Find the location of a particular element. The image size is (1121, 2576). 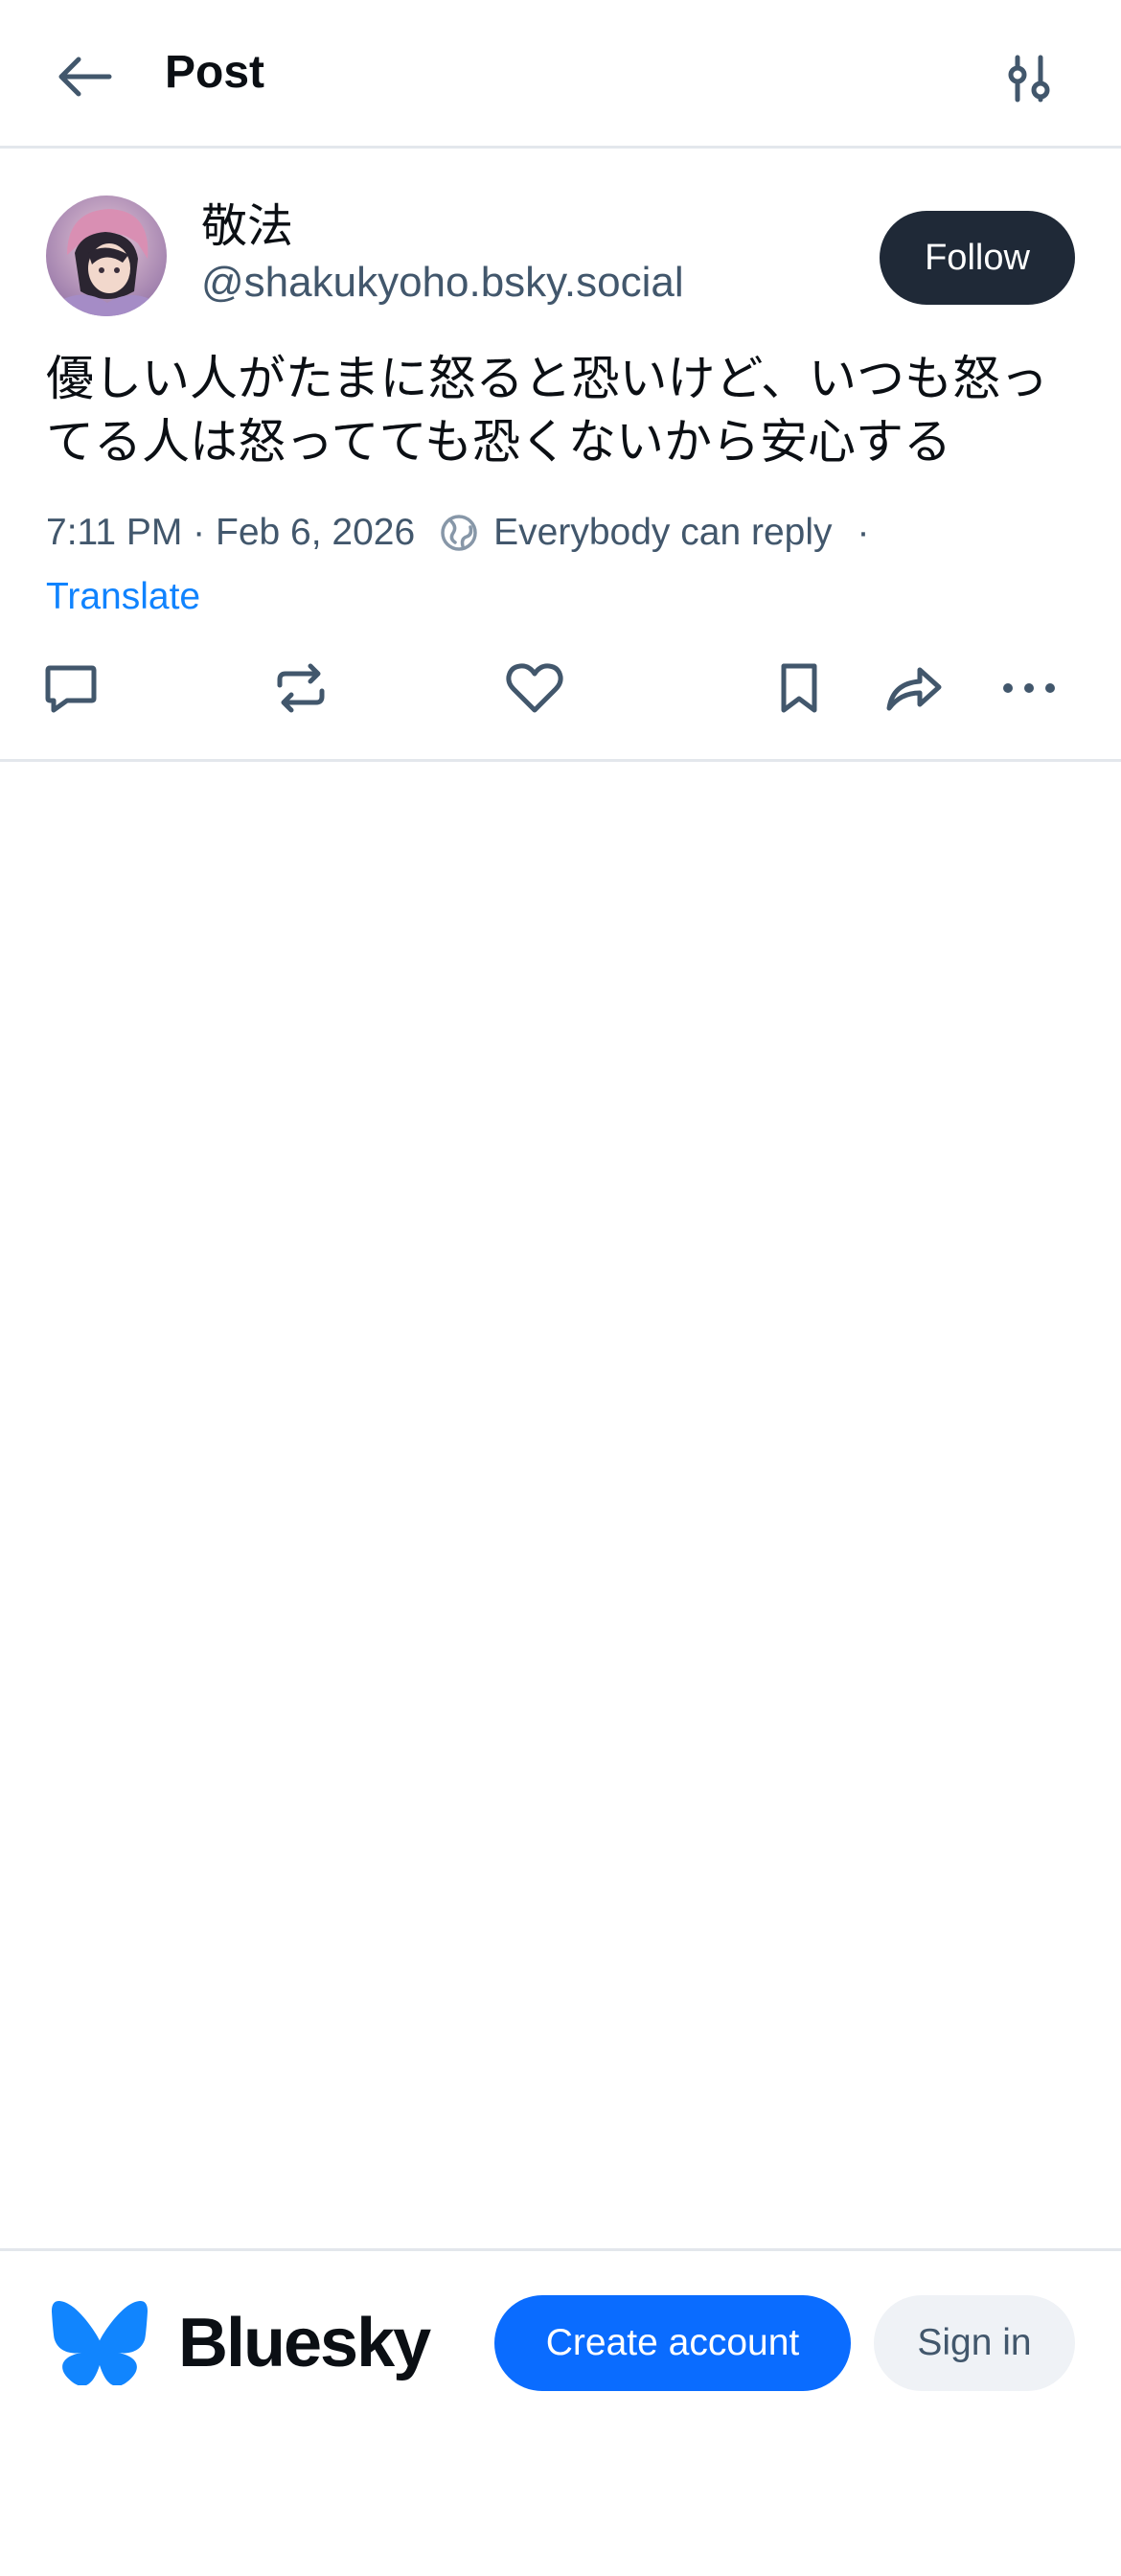

avatar is located at coordinates (106, 256).